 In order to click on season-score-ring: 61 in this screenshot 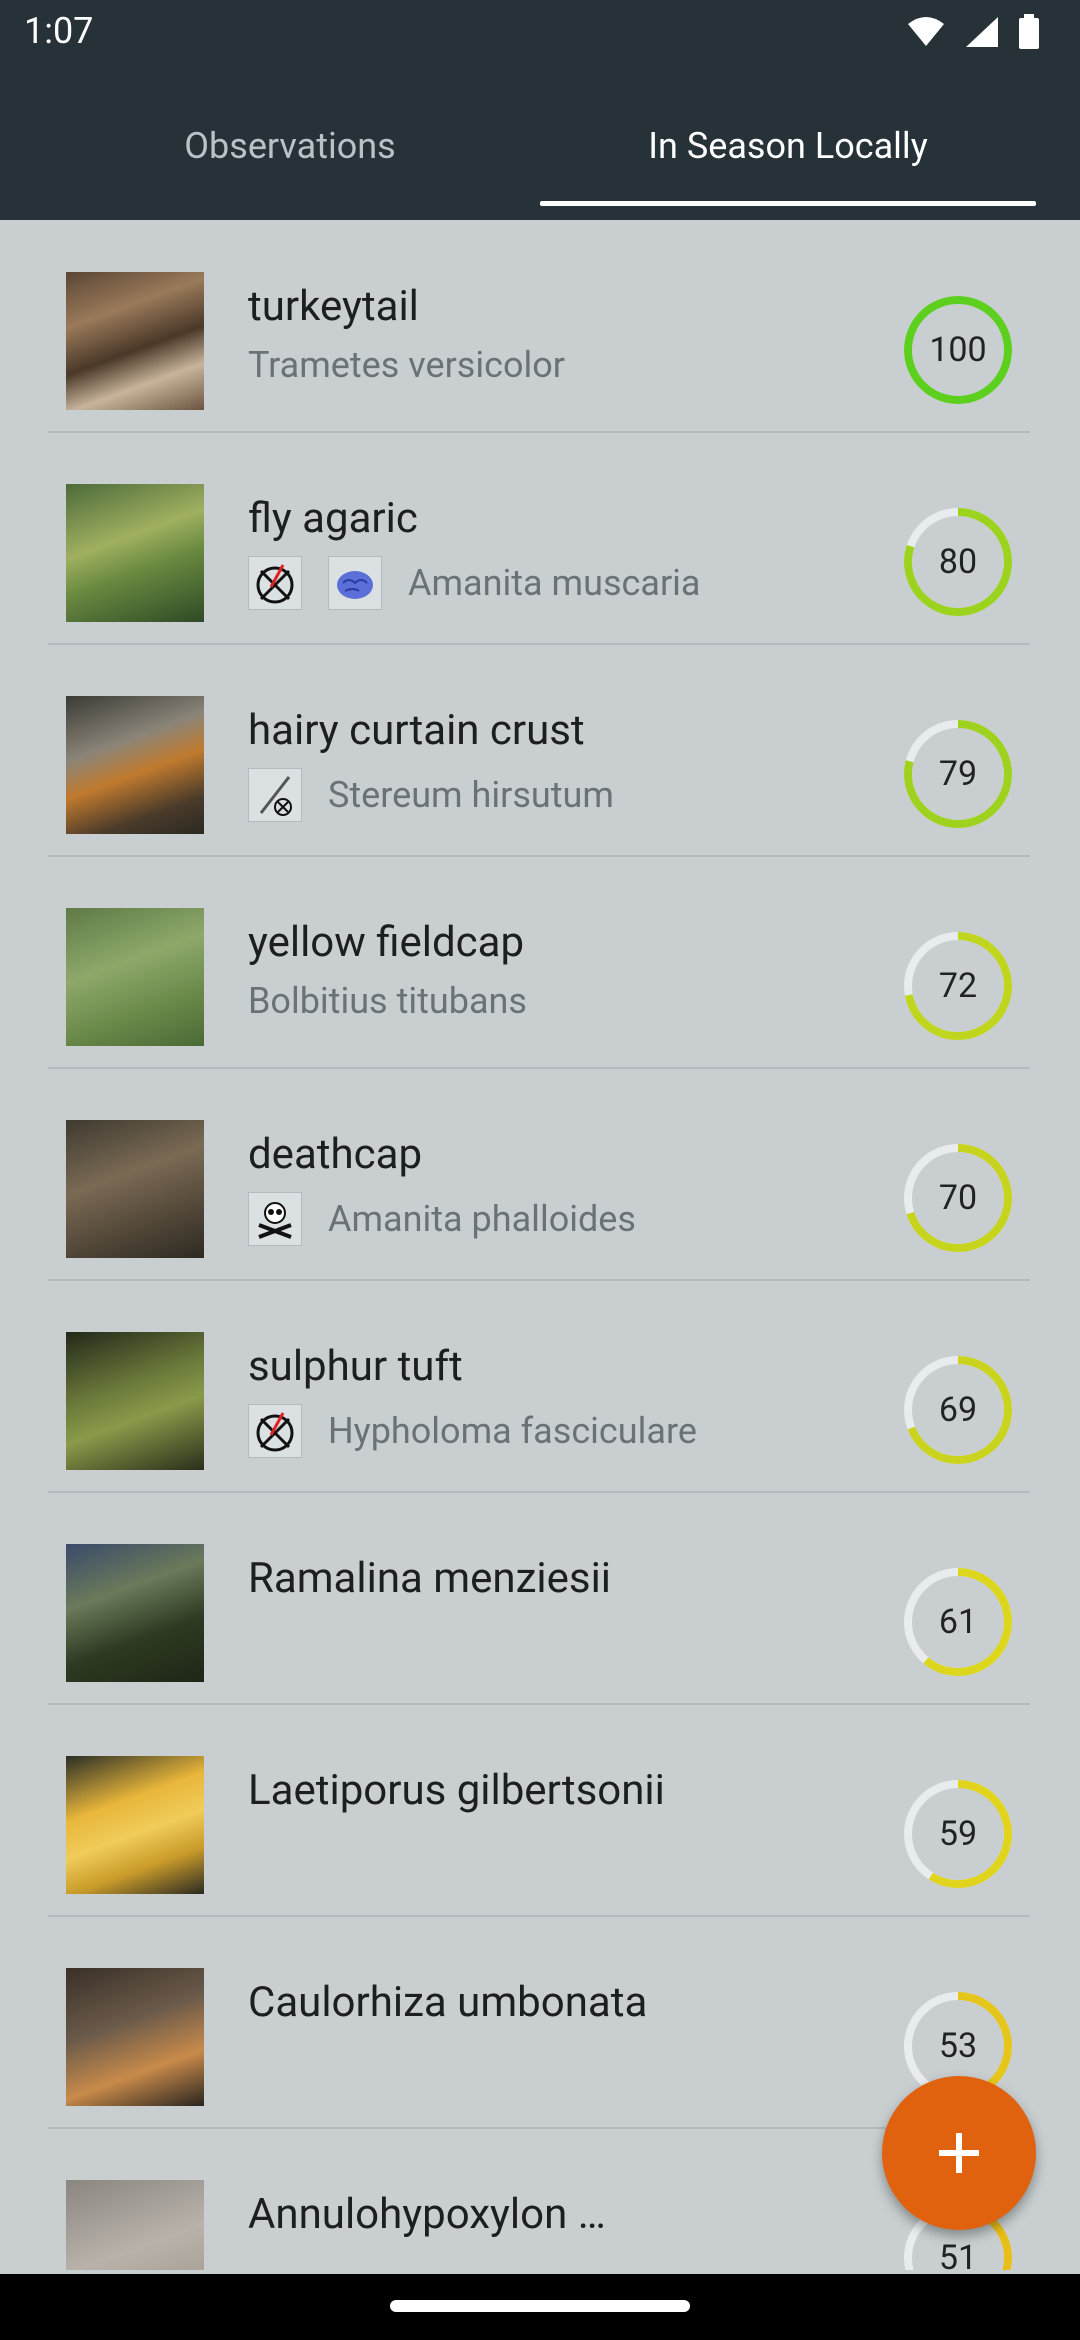, I will do `click(958, 1622)`.